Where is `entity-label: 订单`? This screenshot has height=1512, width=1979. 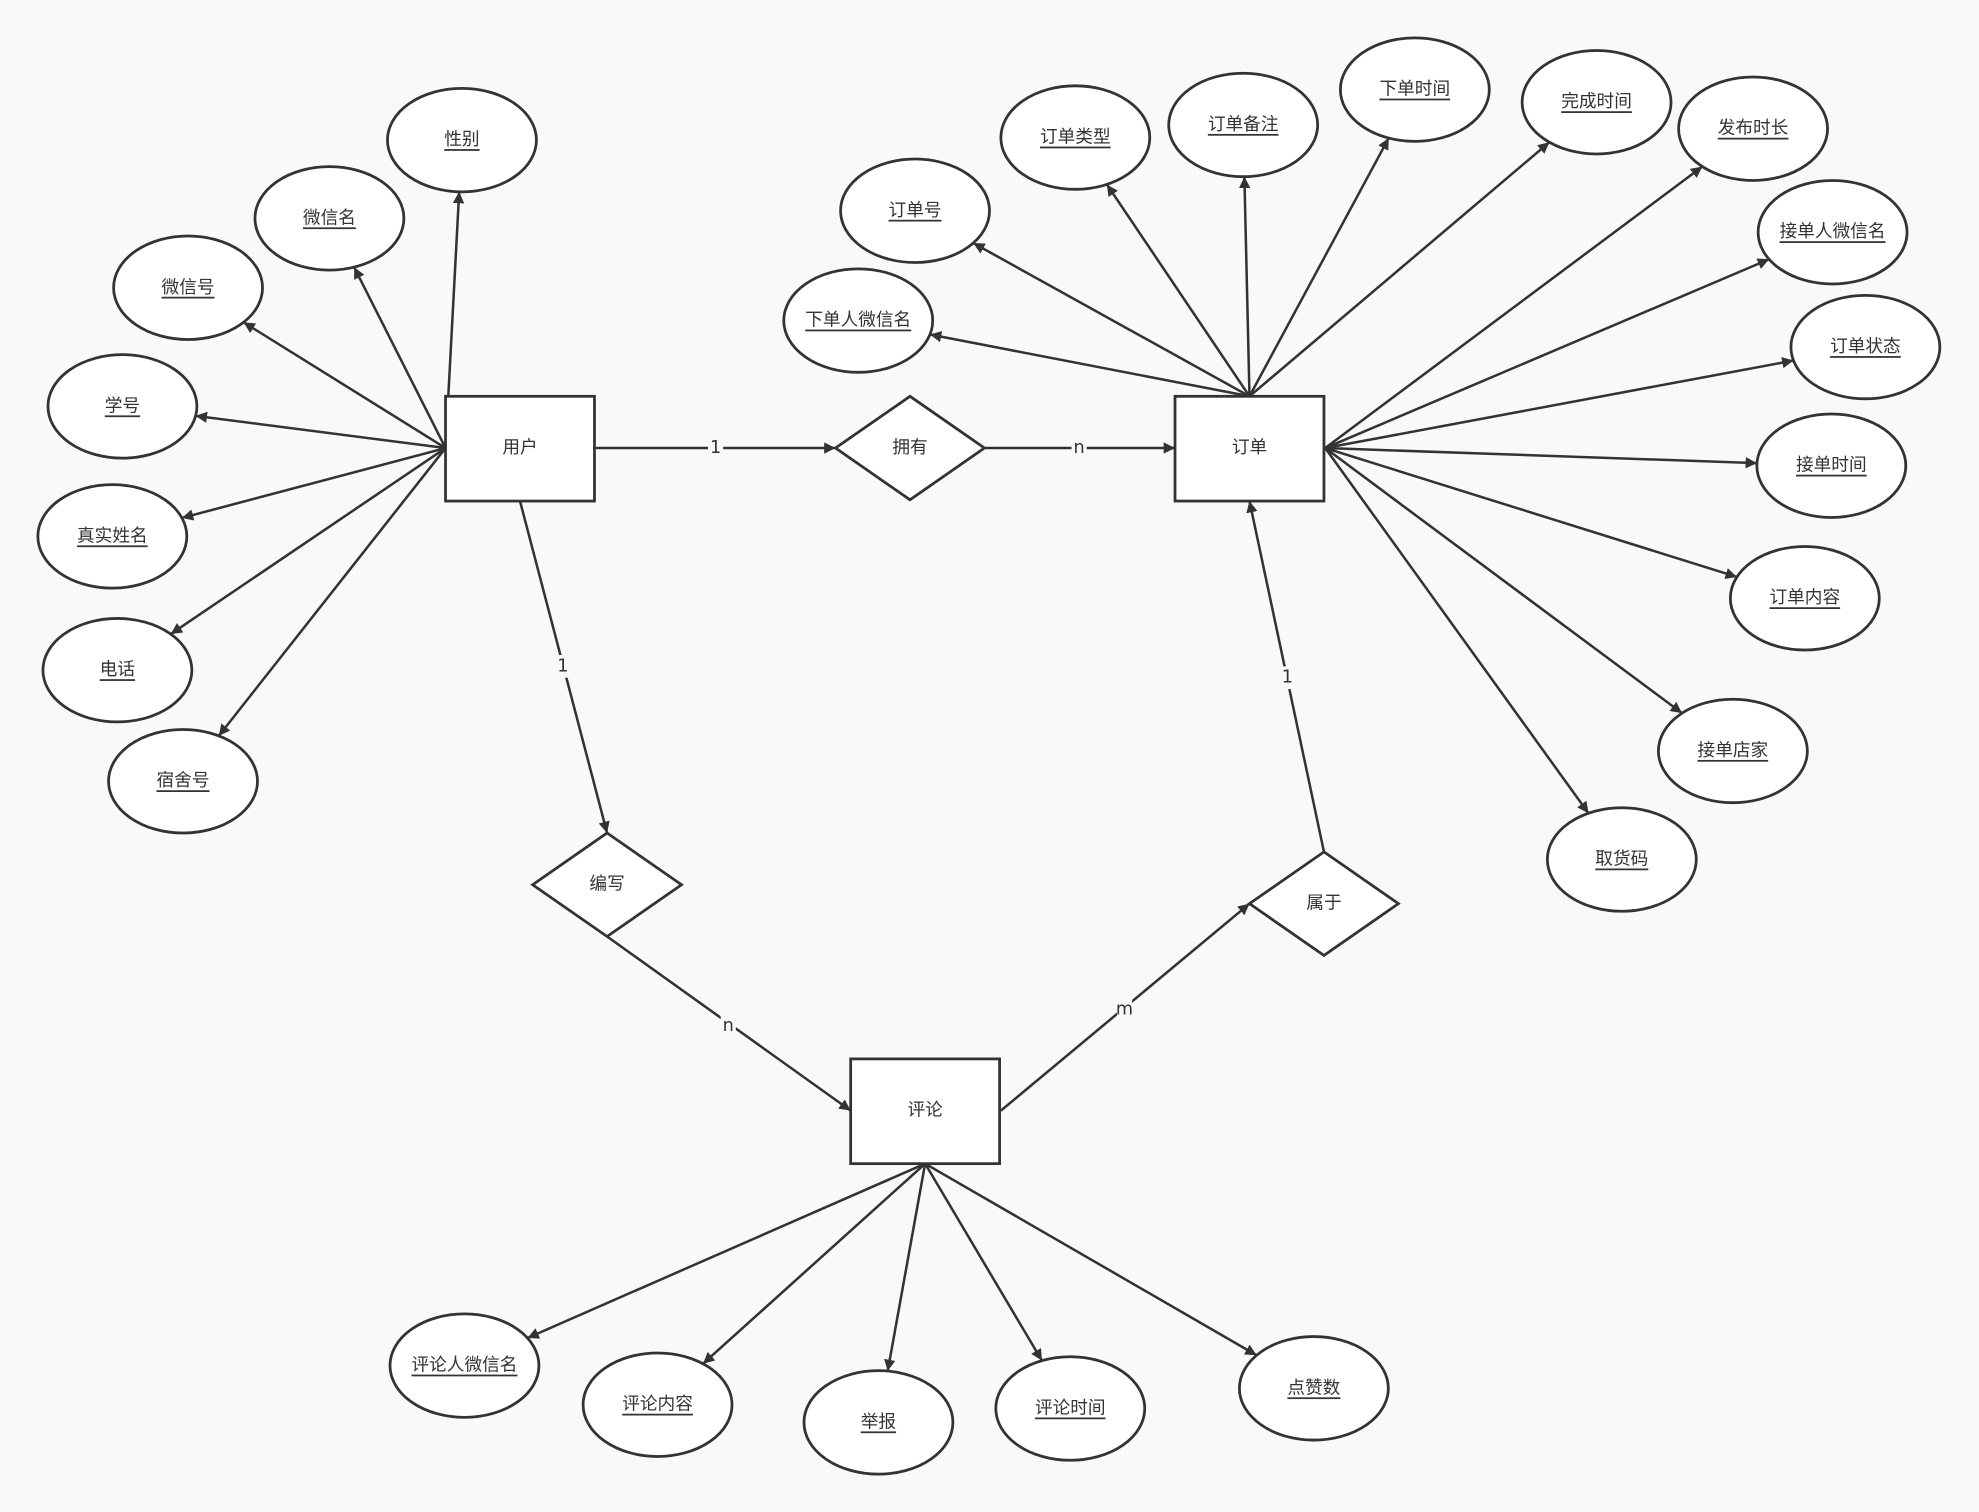 entity-label: 订单 is located at coordinates (1249, 447).